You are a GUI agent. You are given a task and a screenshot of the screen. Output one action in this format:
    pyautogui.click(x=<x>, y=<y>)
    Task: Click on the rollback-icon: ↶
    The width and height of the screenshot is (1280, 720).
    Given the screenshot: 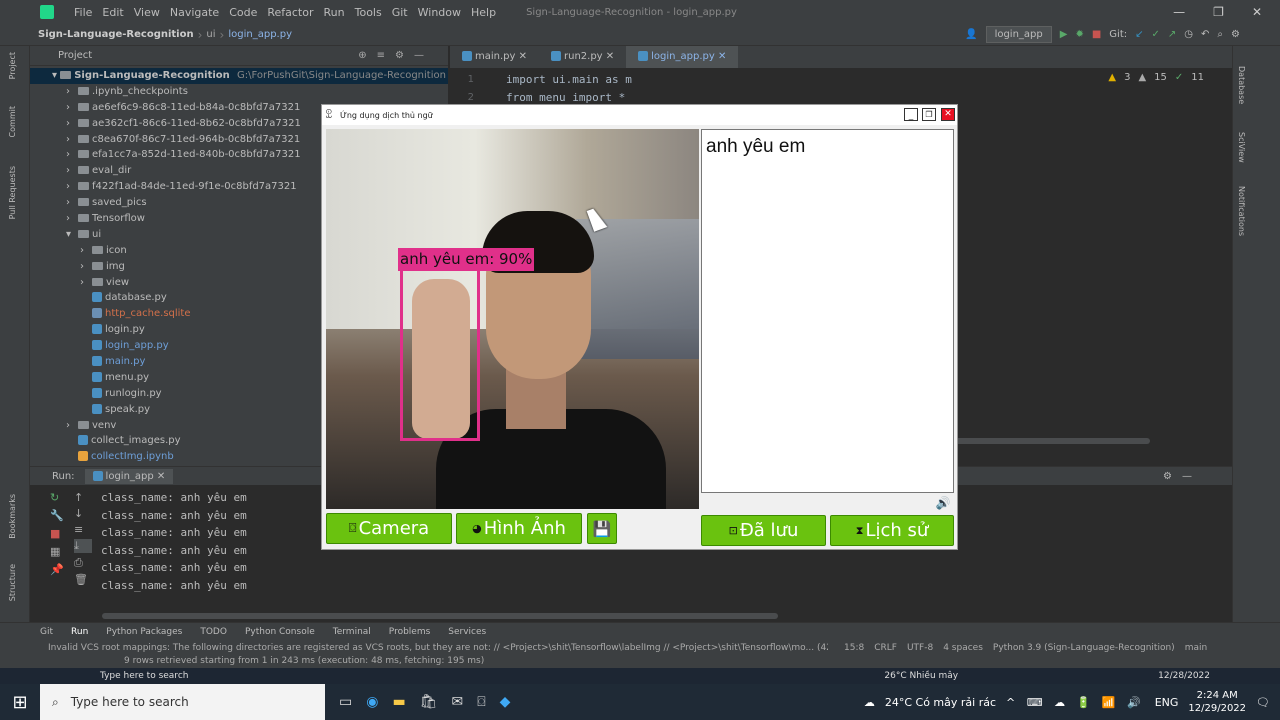 What is the action you would take?
    pyautogui.click(x=1205, y=34)
    